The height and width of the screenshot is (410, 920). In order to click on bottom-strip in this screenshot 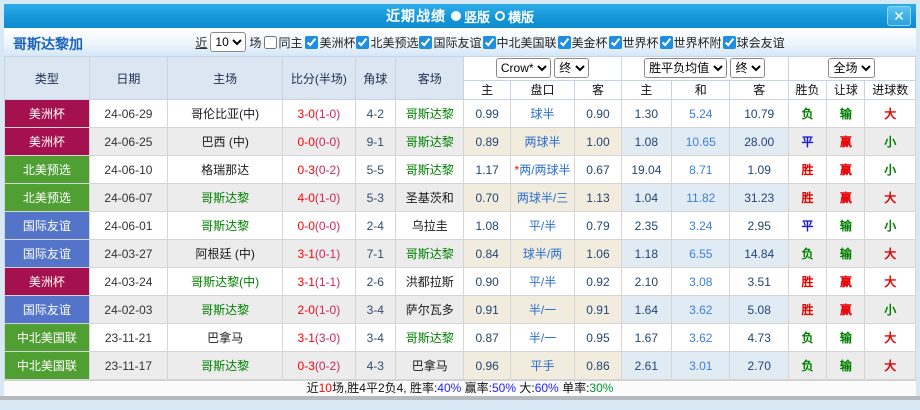, I will do `click(460, 398)`.